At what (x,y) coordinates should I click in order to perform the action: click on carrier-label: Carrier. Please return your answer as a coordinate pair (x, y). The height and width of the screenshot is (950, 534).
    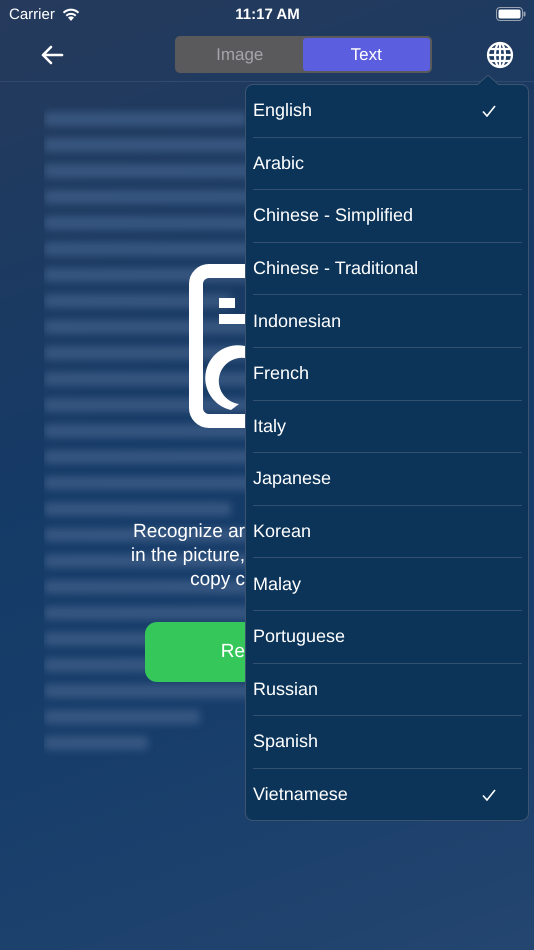
    Looking at the image, I should click on (32, 14).